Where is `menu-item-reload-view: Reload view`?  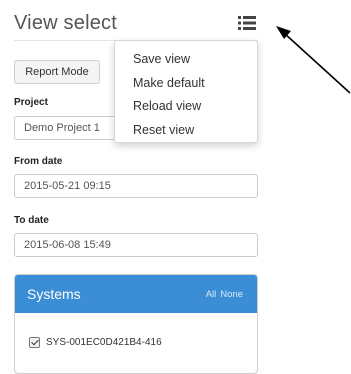
menu-item-reload-view: Reload view is located at coordinates (186, 107).